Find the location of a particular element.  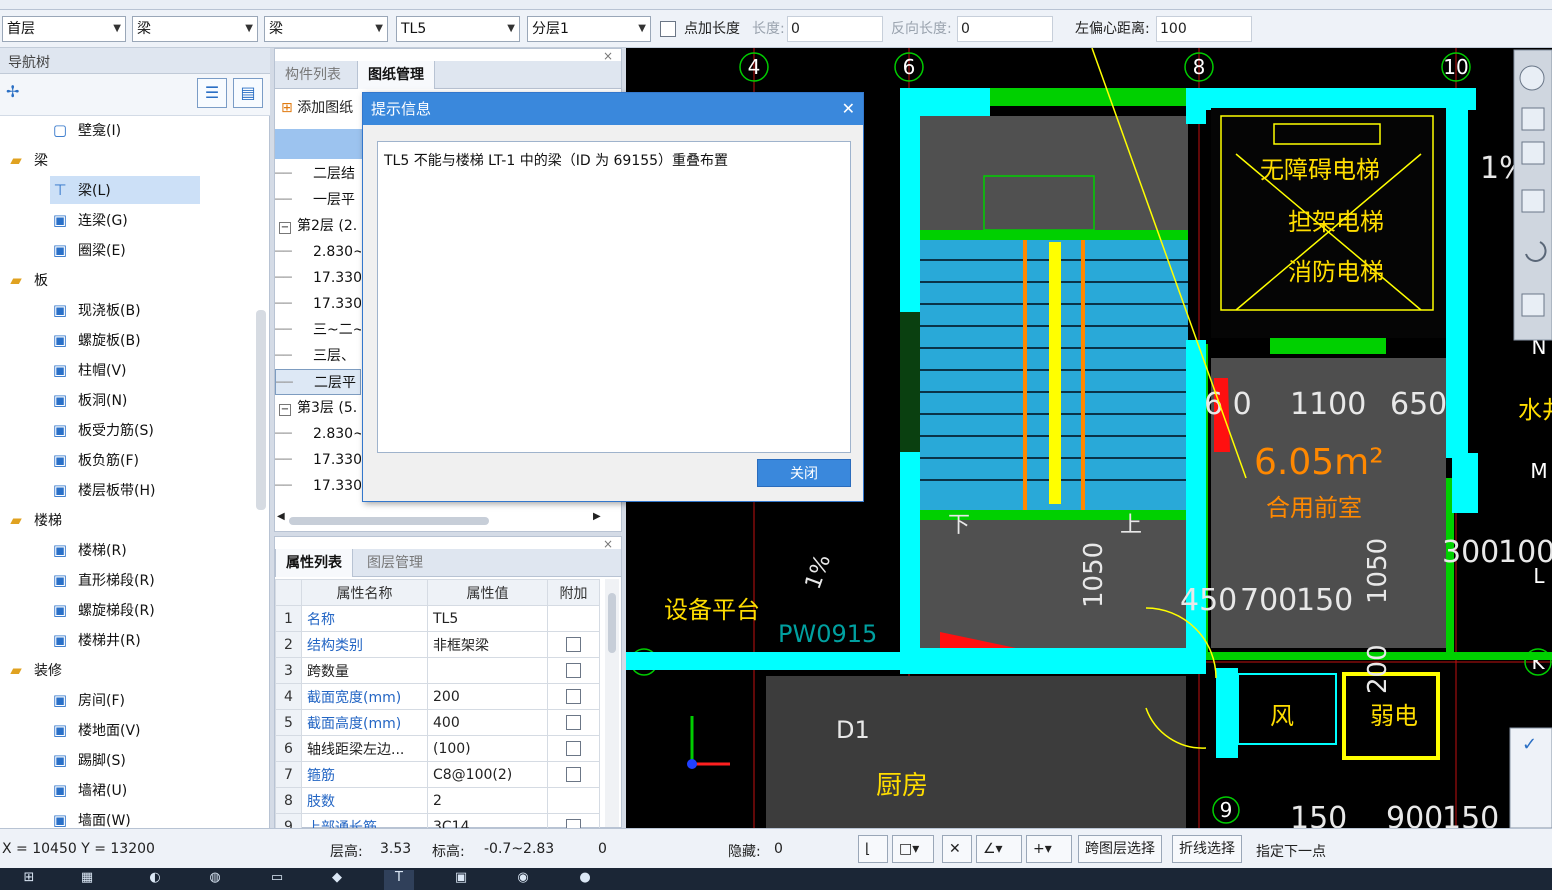

nav-item: ▣ 墙裙(U) is located at coordinates (88, 790).